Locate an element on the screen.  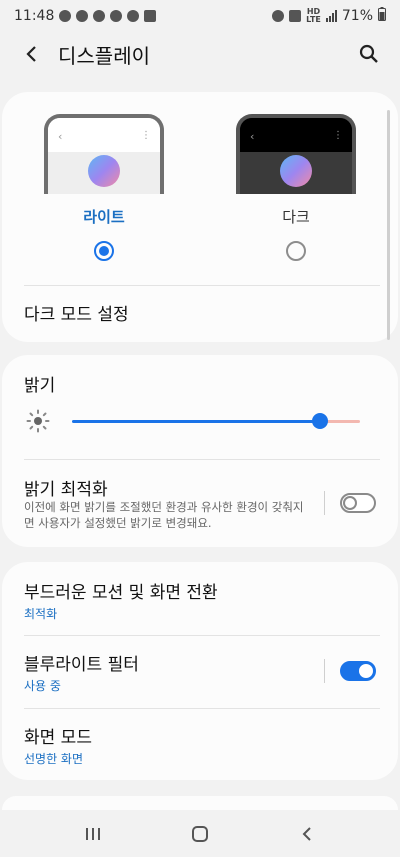
light-theme-preview: ‹ ⋮ is located at coordinates (104, 154).